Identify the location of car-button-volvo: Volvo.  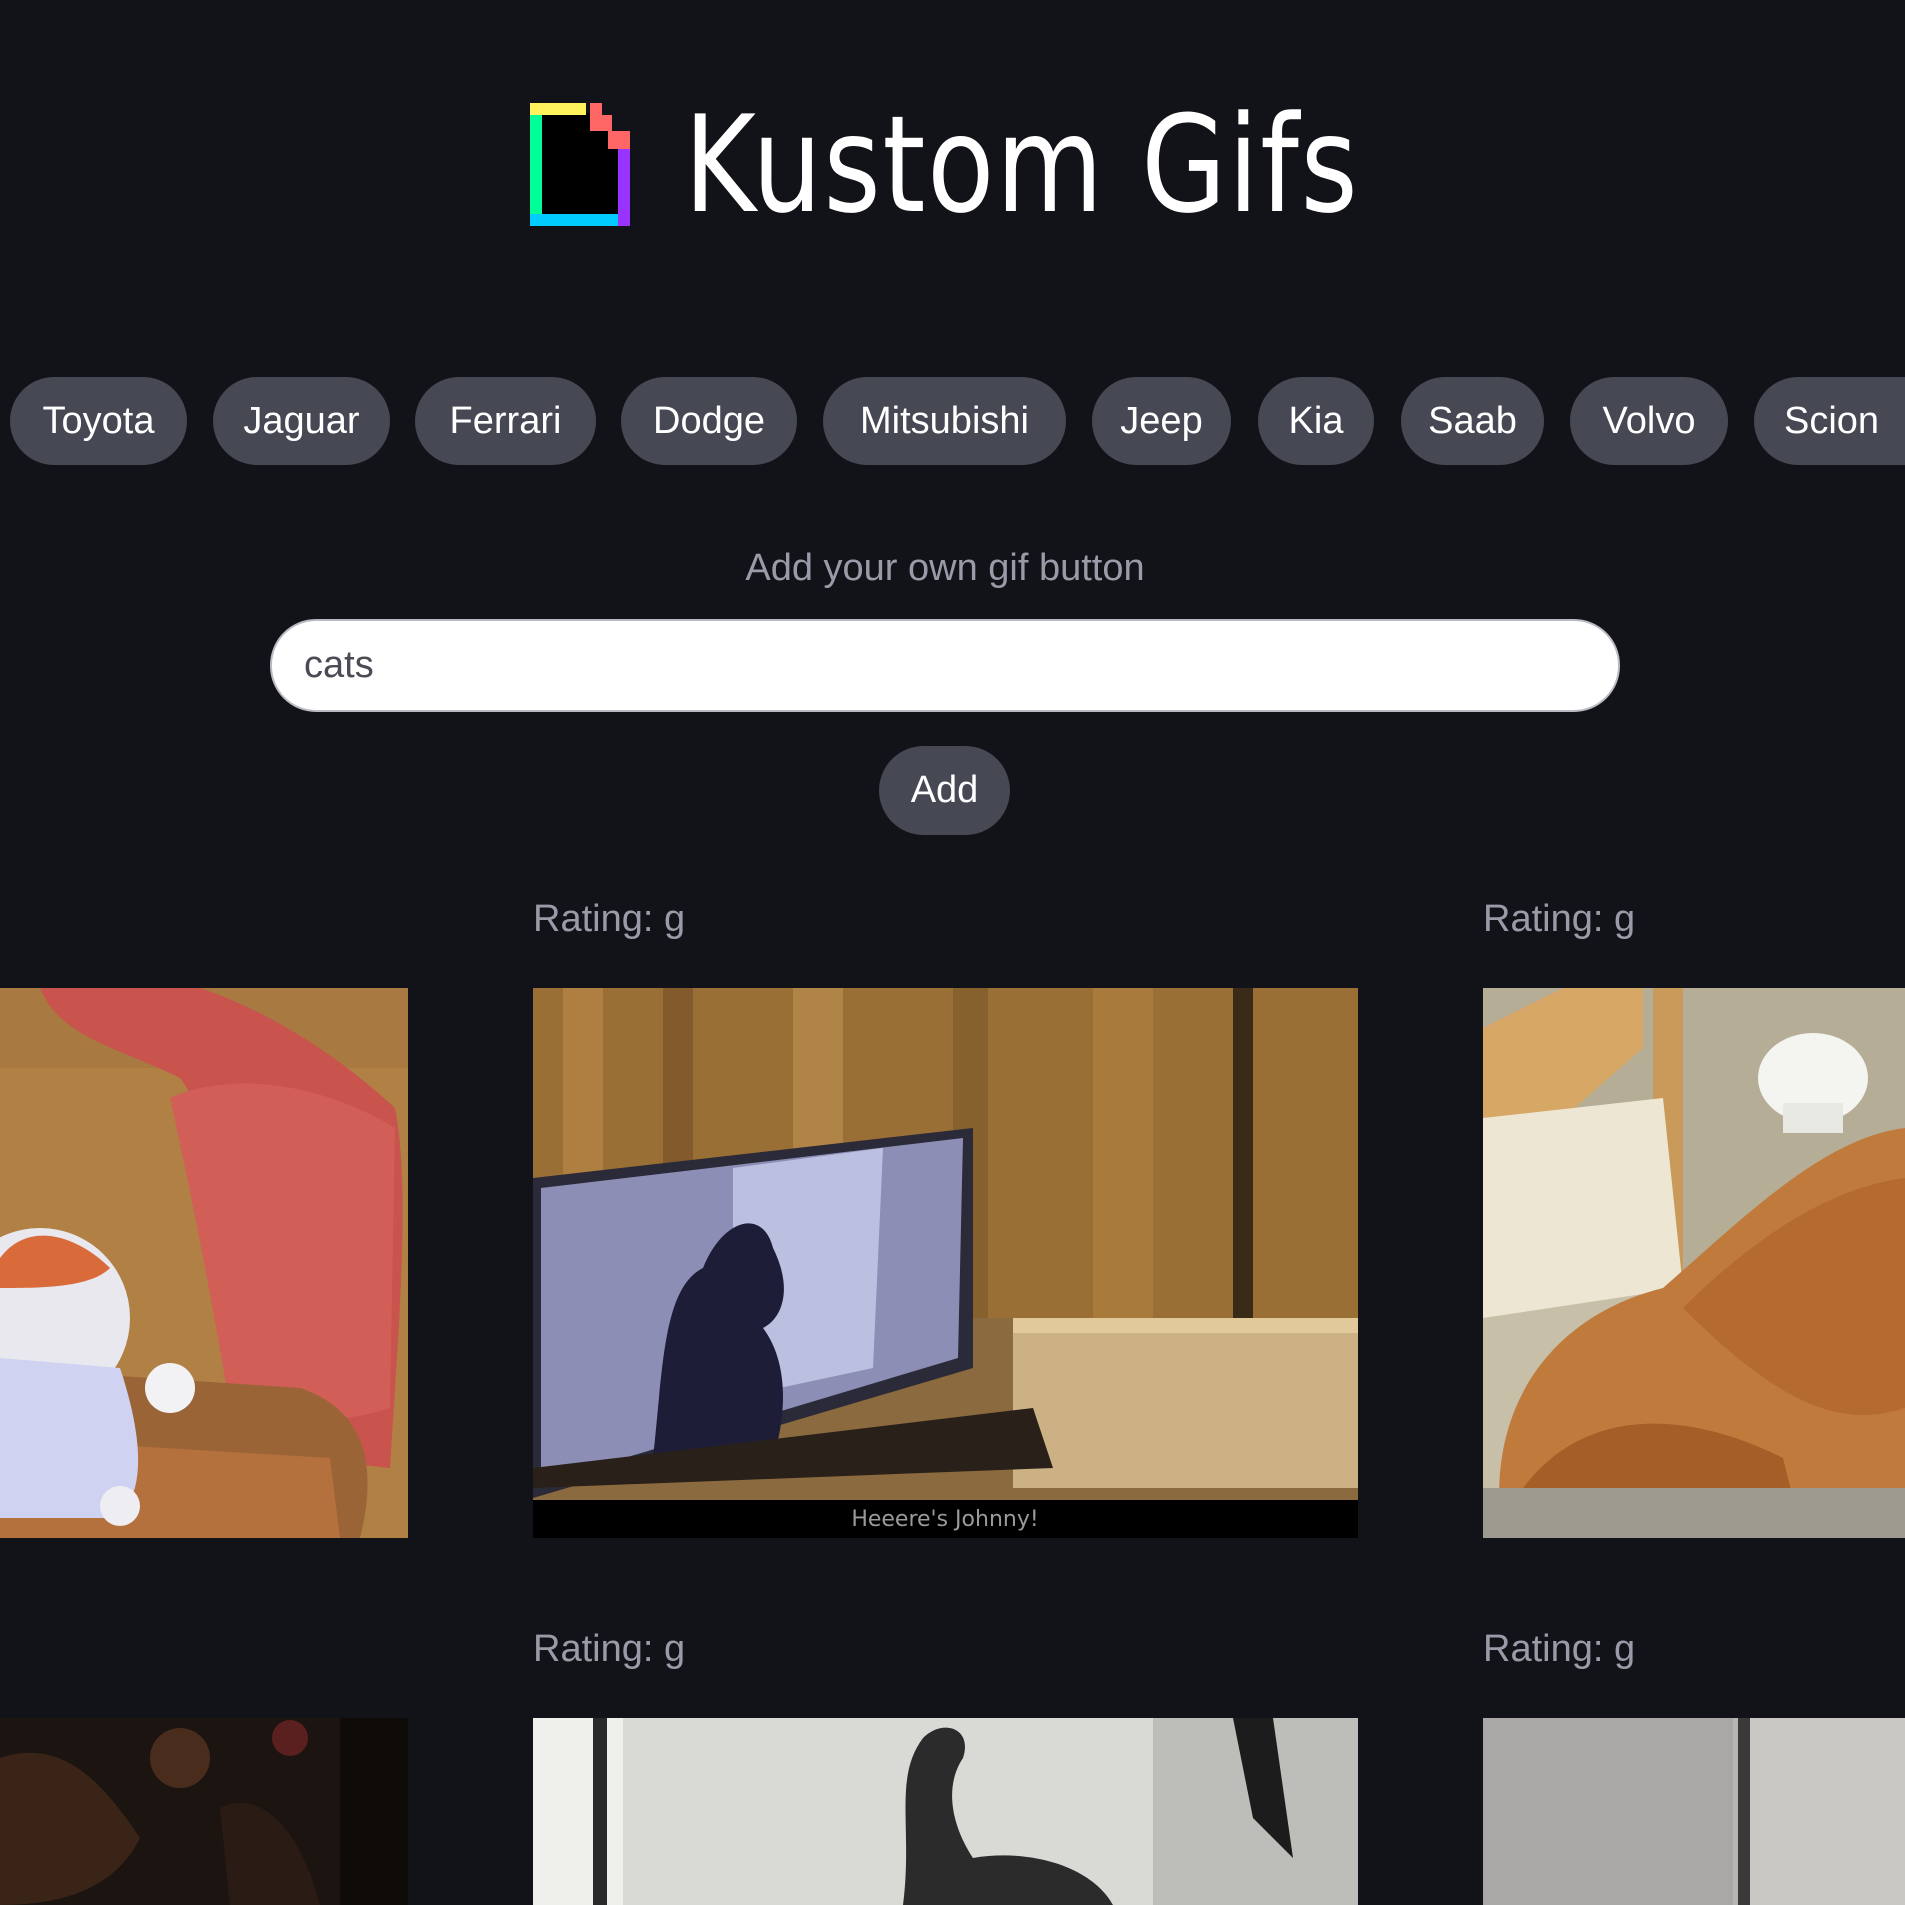
(1649, 421).